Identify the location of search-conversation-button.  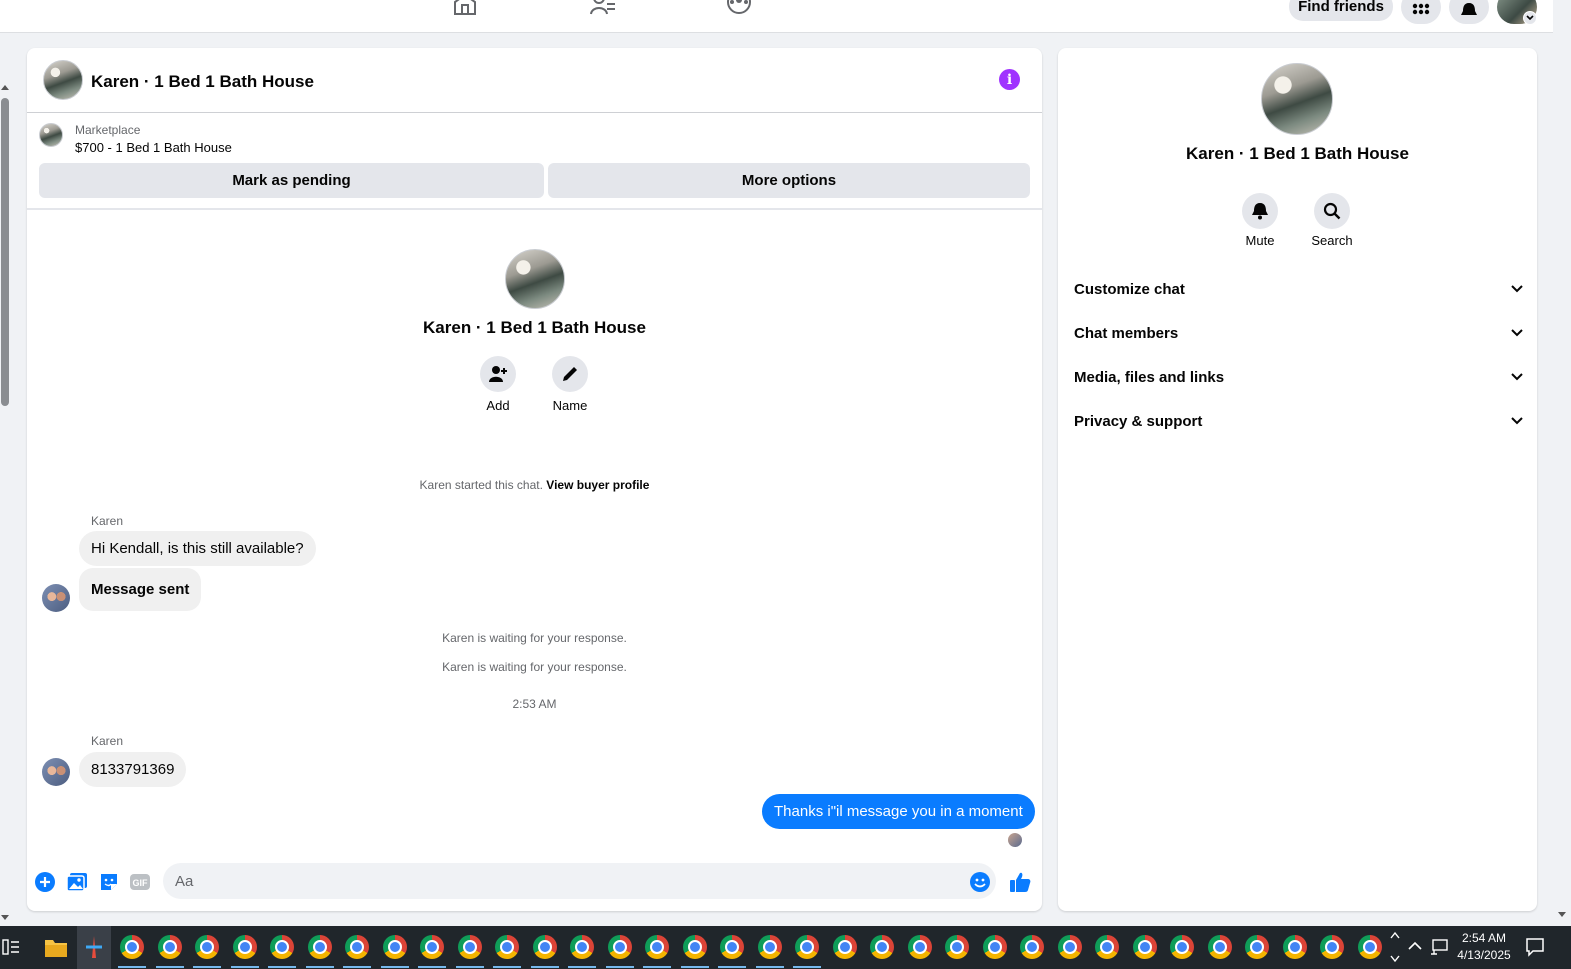
(1332, 211).